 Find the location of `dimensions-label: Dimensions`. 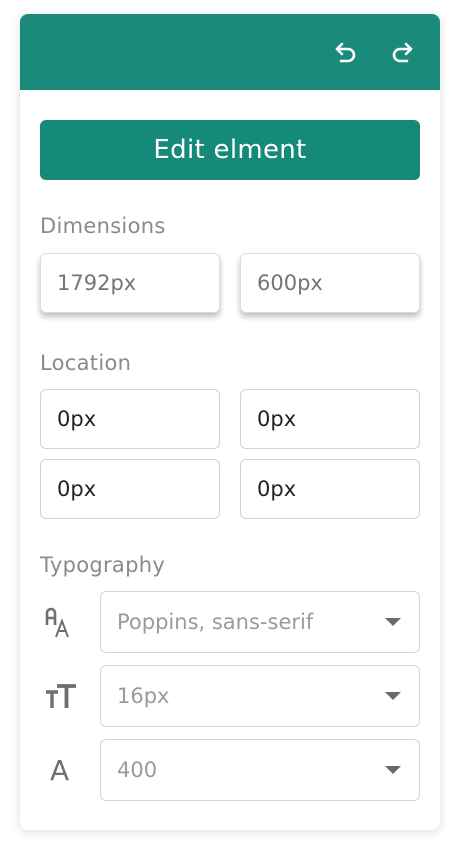

dimensions-label: Dimensions is located at coordinates (103, 226).